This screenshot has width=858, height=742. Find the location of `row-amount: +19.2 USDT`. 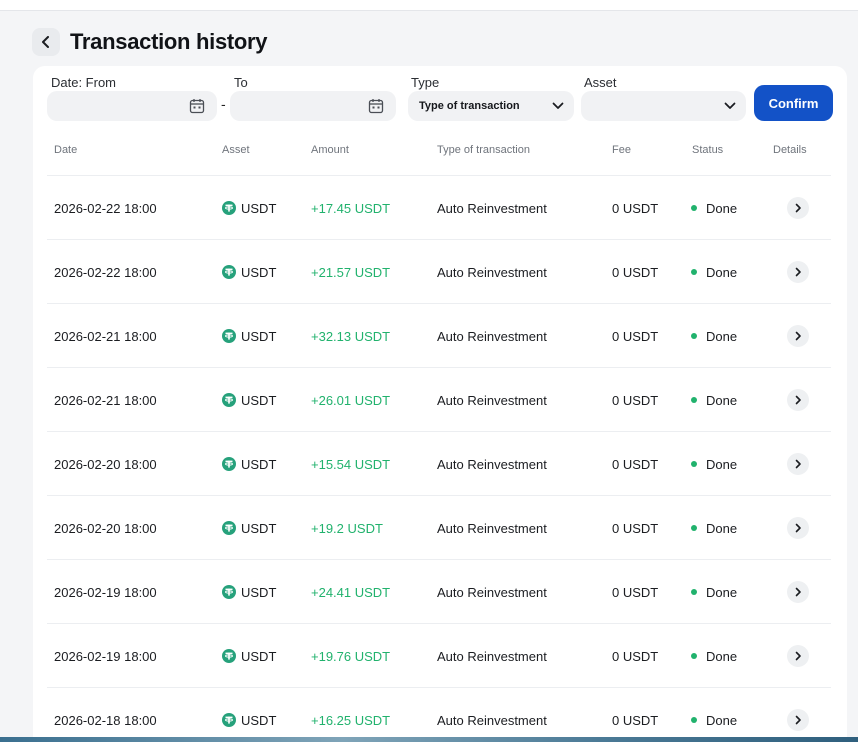

row-amount: +19.2 USDT is located at coordinates (347, 528).